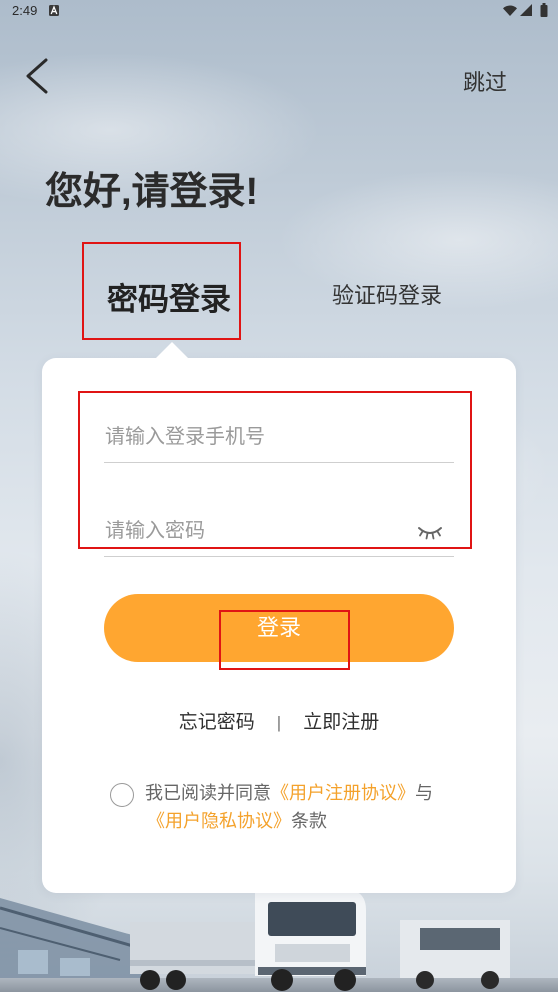 The width and height of the screenshot is (558, 992). Describe the element at coordinates (54, 10) in the screenshot. I see `a-notification-icon` at that location.